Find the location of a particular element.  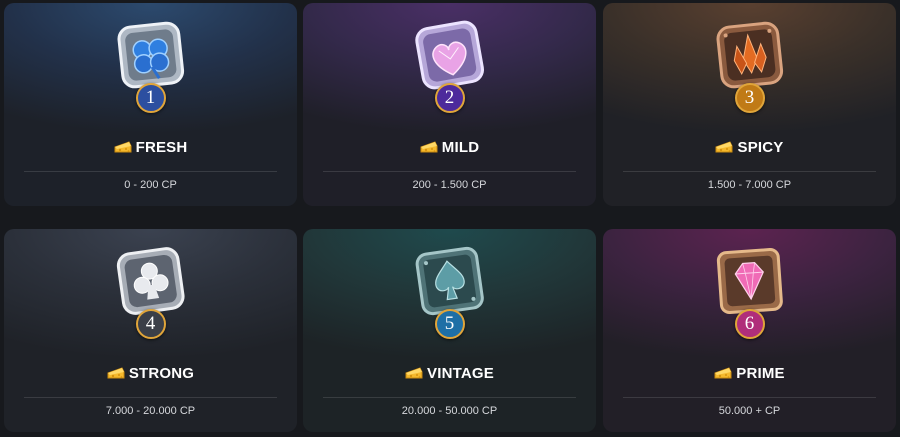

level-badge: 1 is located at coordinates (150, 98).